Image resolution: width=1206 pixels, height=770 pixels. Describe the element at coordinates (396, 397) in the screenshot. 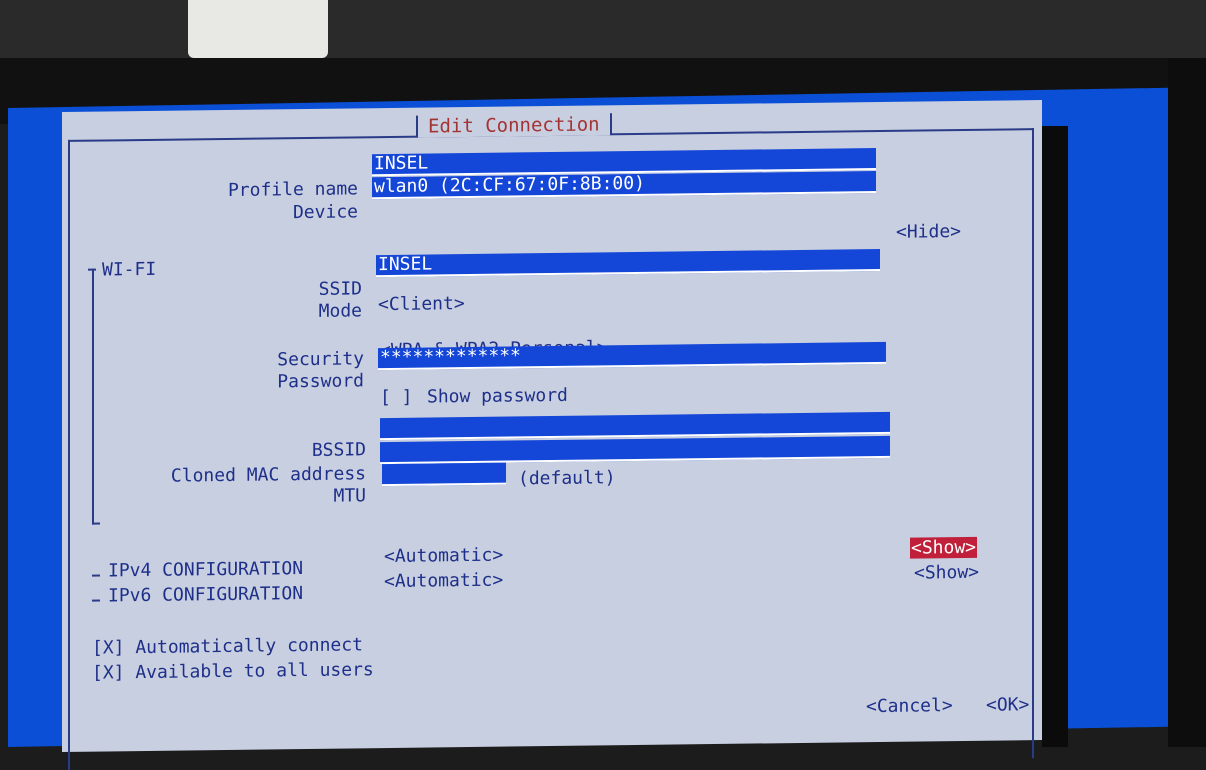

I see `show-password-checkbox: [ ]` at that location.